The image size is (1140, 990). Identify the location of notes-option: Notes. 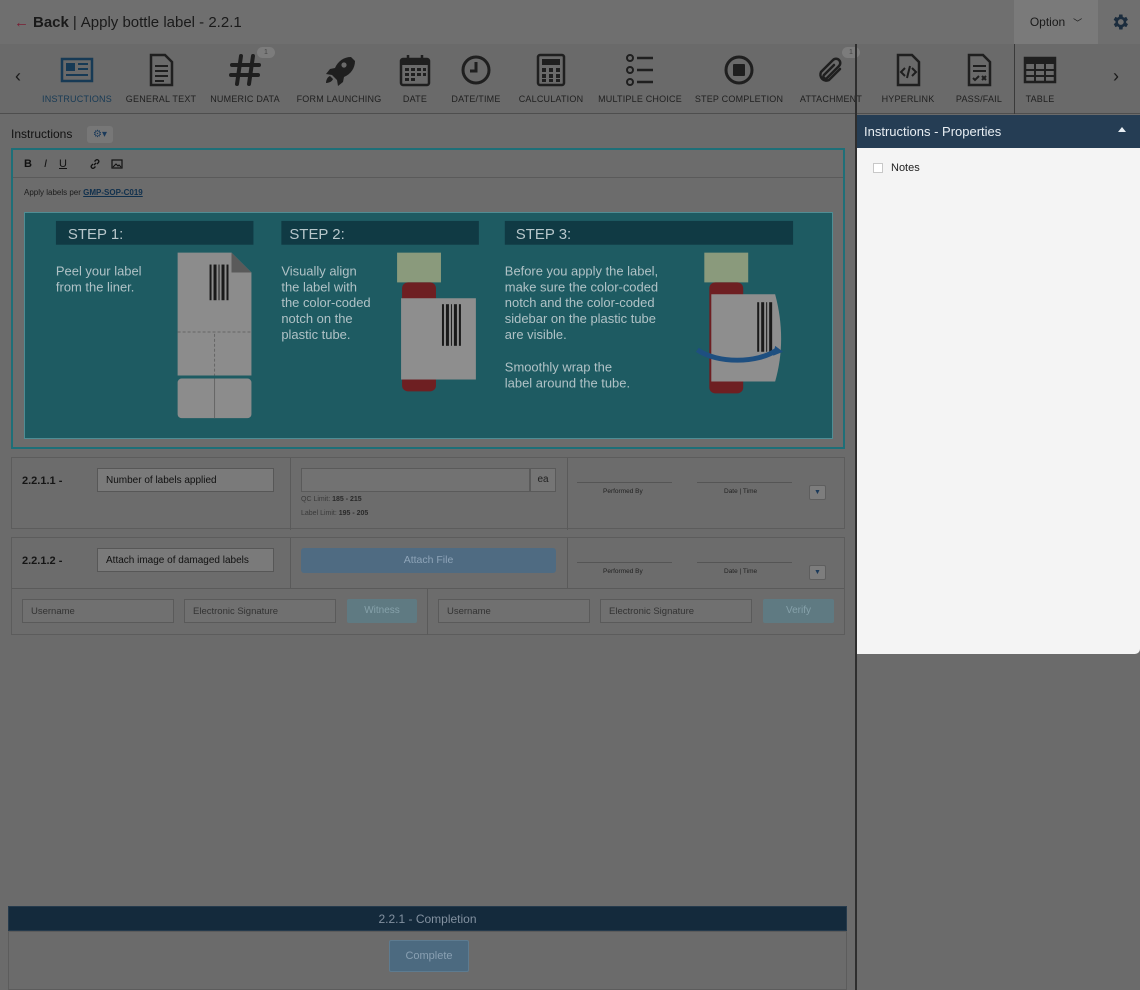
(896, 168).